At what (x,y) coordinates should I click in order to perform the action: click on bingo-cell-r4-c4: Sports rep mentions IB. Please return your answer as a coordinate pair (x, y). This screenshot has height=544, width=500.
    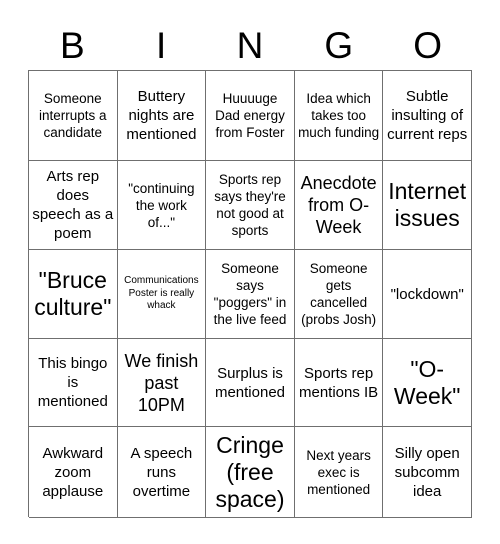
    Looking at the image, I should click on (339, 383).